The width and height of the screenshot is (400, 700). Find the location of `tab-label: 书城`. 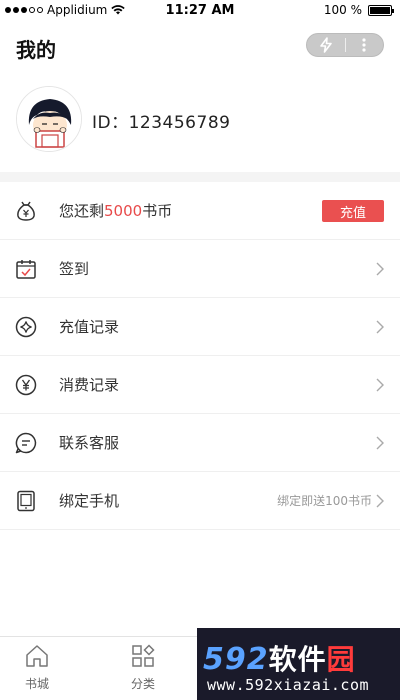

tab-label: 书城 is located at coordinates (36, 684).